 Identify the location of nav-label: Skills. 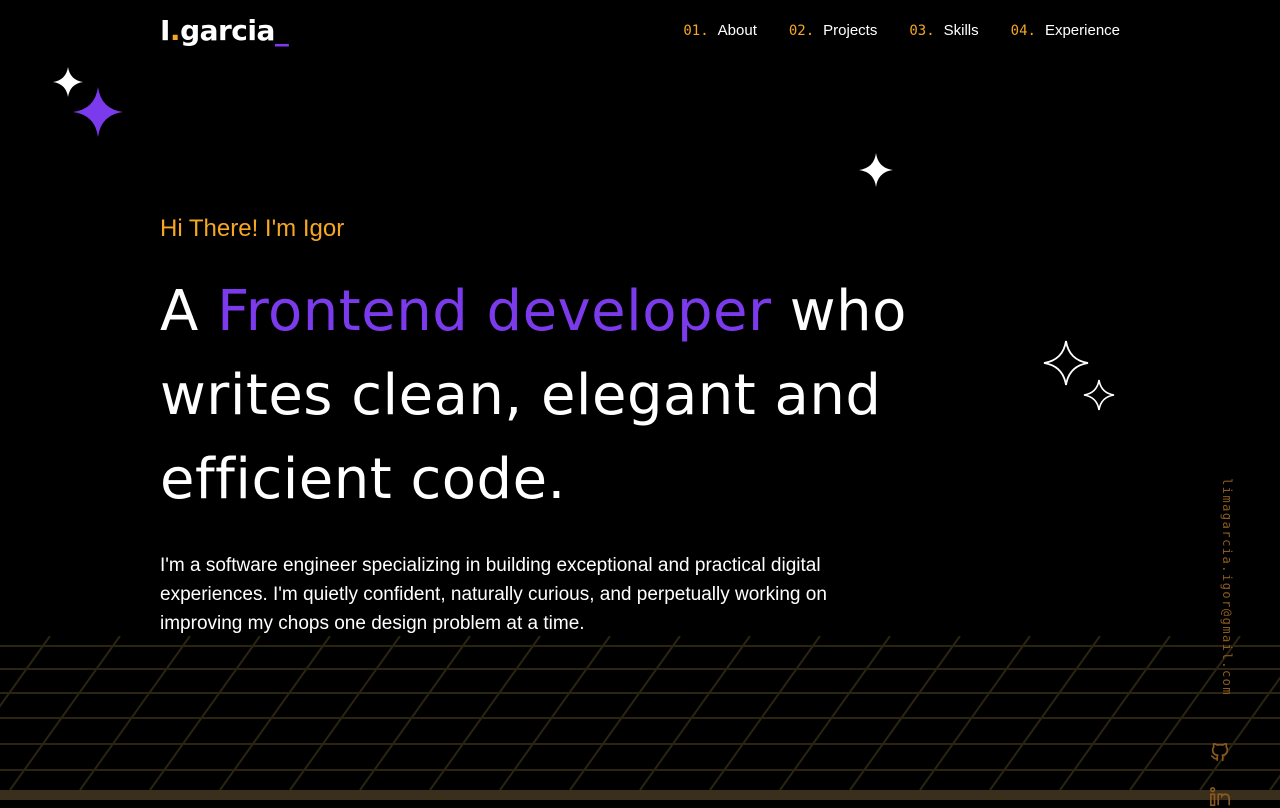
(961, 30).